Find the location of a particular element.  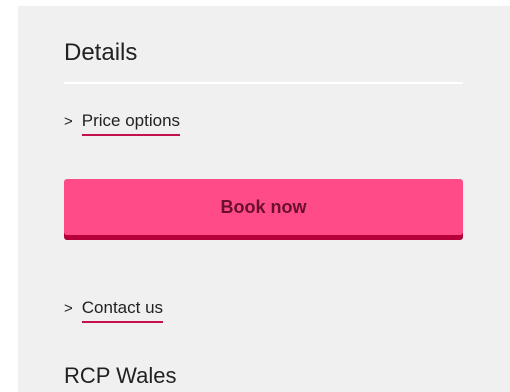

price-options-link: Price options is located at coordinates (131, 123).